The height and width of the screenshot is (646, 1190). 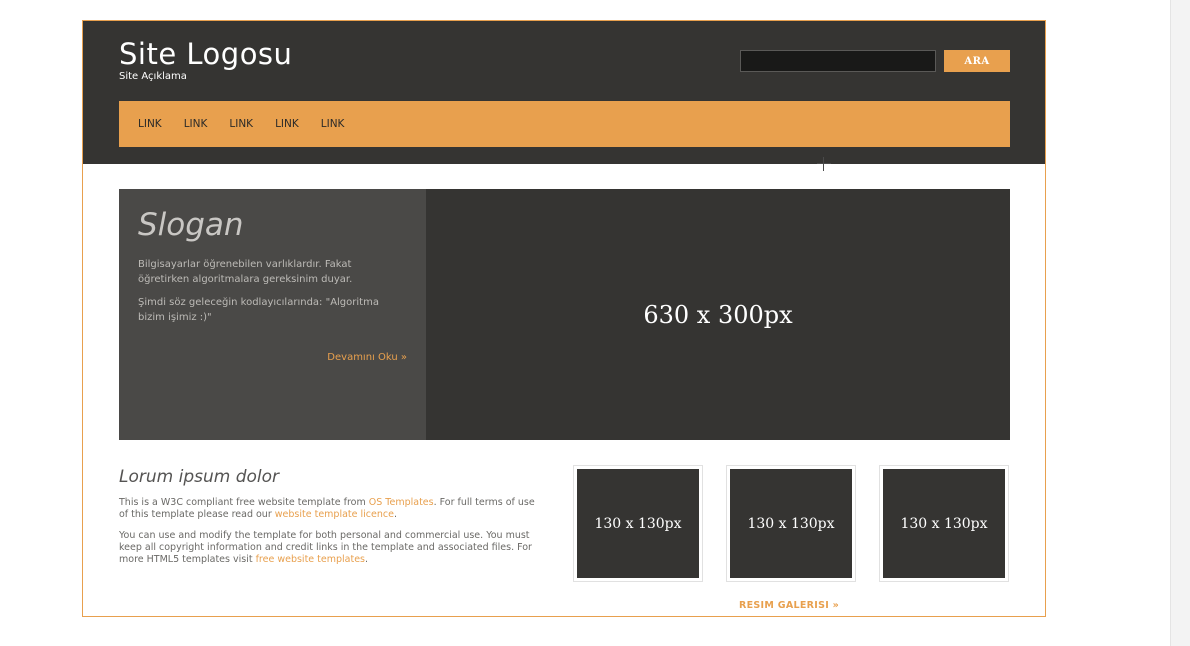 What do you see at coordinates (718, 314) in the screenshot?
I see `hero-image-placeholder: 630 x 300px` at bounding box center [718, 314].